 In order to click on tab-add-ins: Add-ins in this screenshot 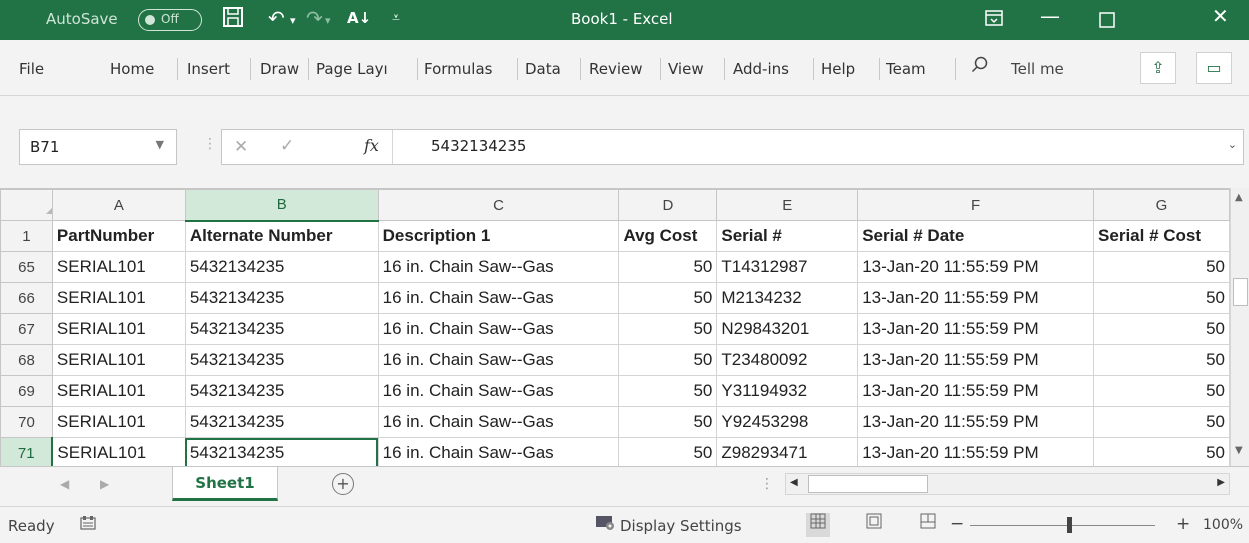, I will do `click(761, 69)`.